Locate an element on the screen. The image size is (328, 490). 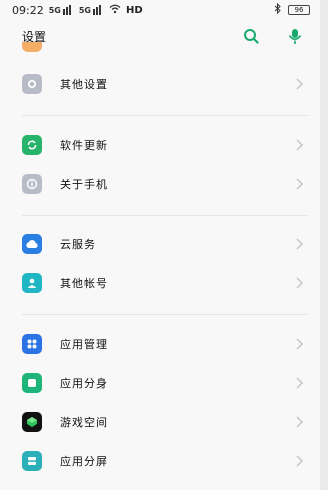
bluetooth-icon is located at coordinates (278, 9).